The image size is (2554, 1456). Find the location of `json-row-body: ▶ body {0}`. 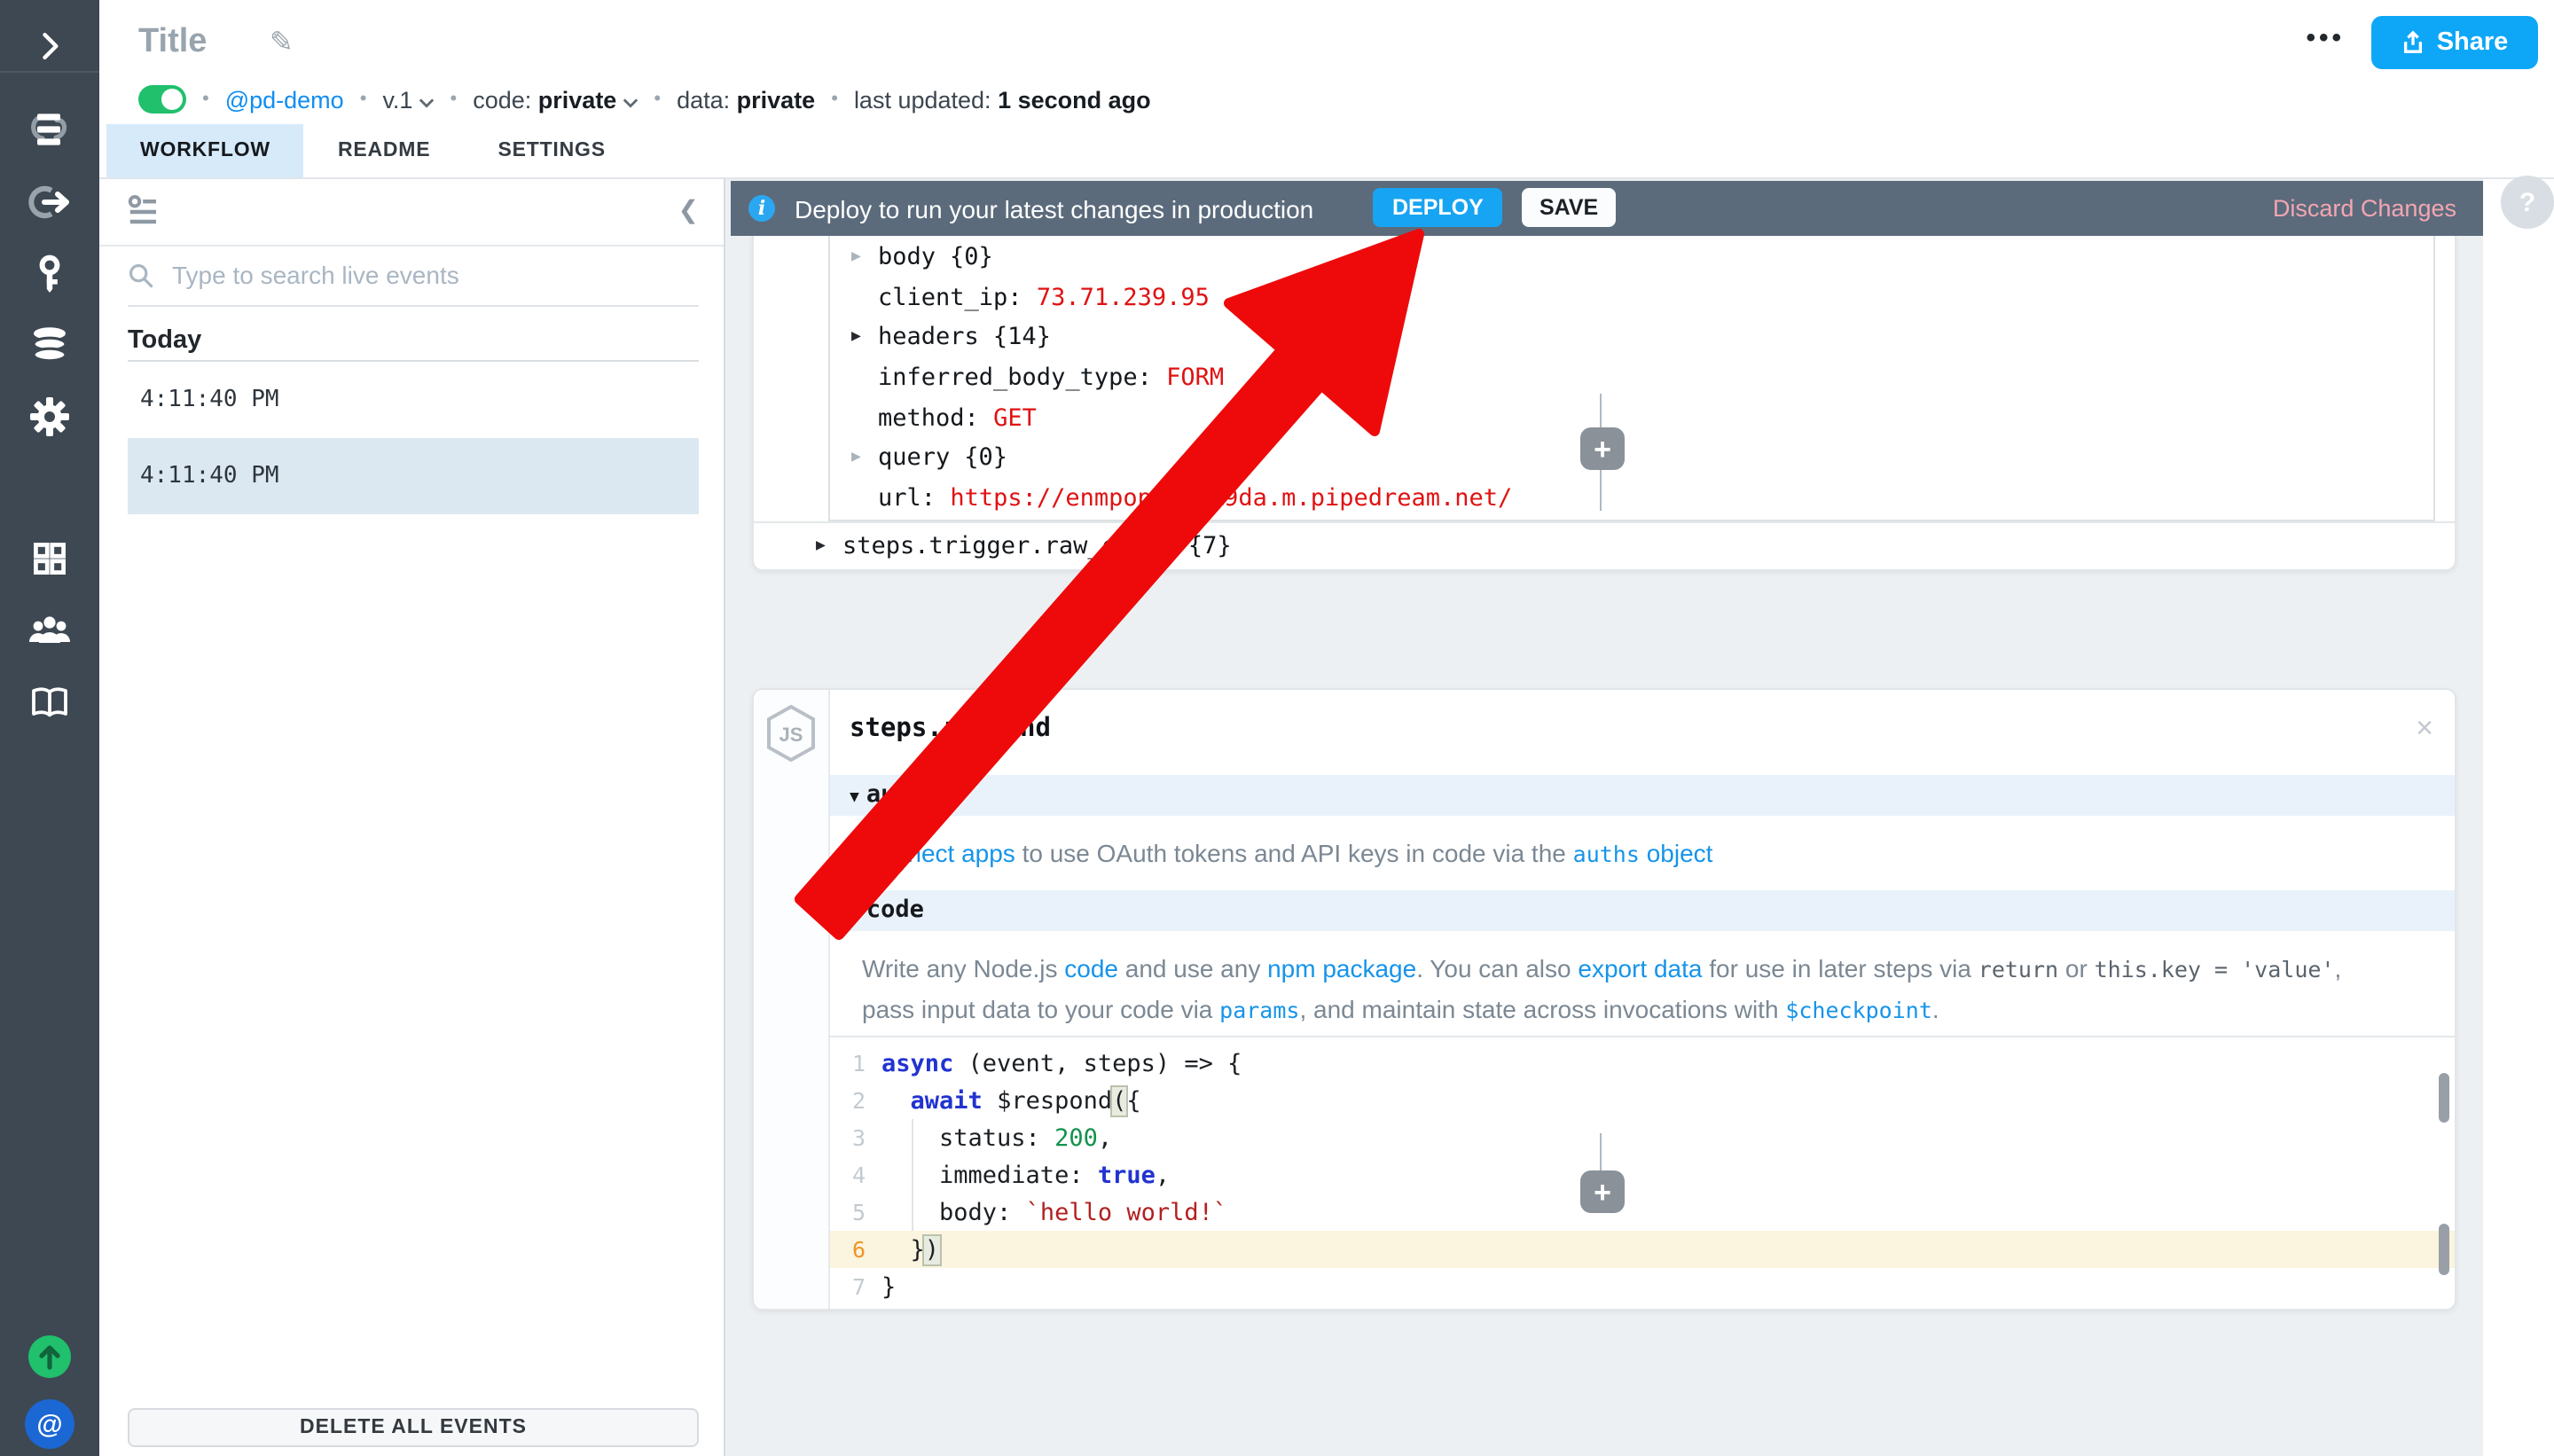

json-row-body: ▶ body {0} is located at coordinates (1631, 258).